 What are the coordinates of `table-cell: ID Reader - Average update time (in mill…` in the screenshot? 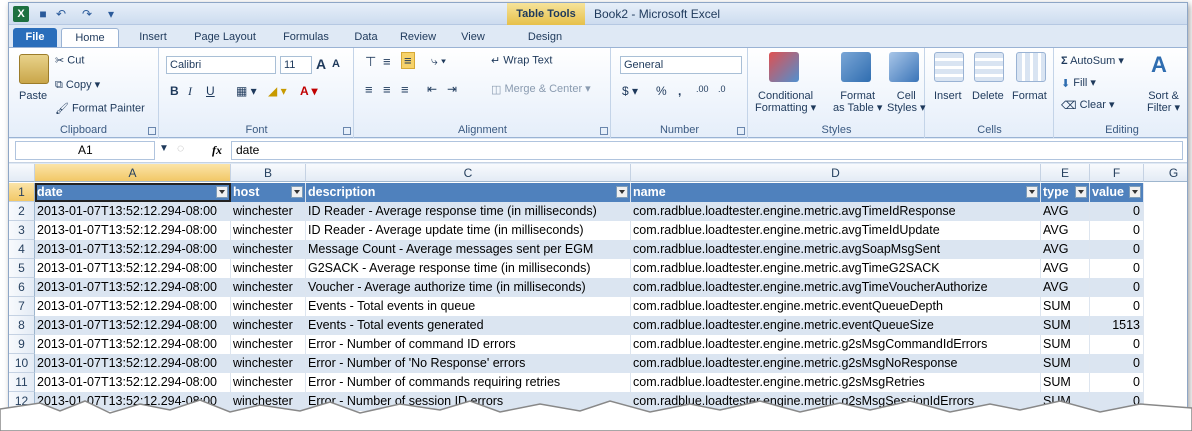 It's located at (468, 230).